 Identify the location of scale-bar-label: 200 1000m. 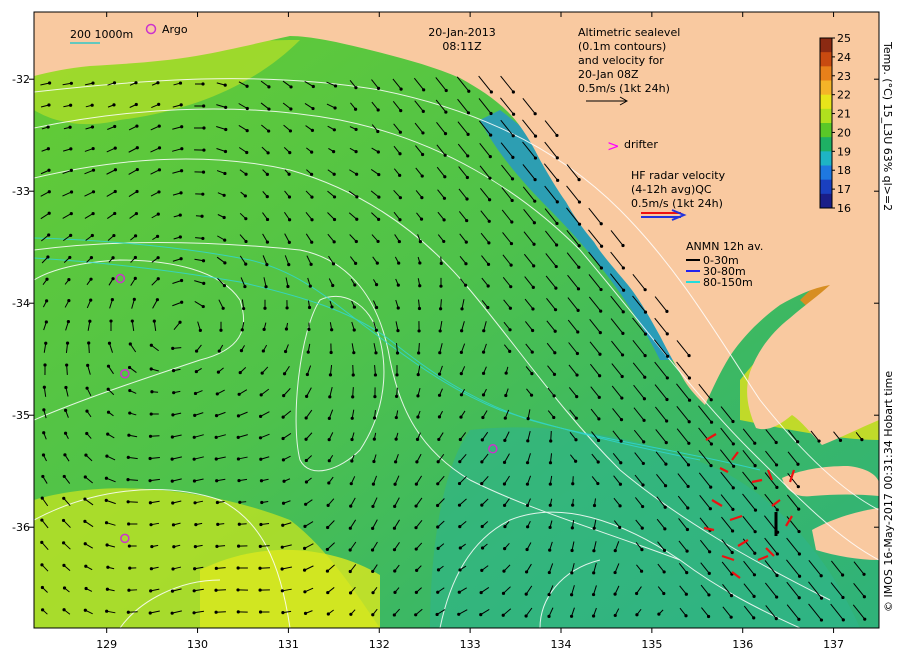
(101, 34).